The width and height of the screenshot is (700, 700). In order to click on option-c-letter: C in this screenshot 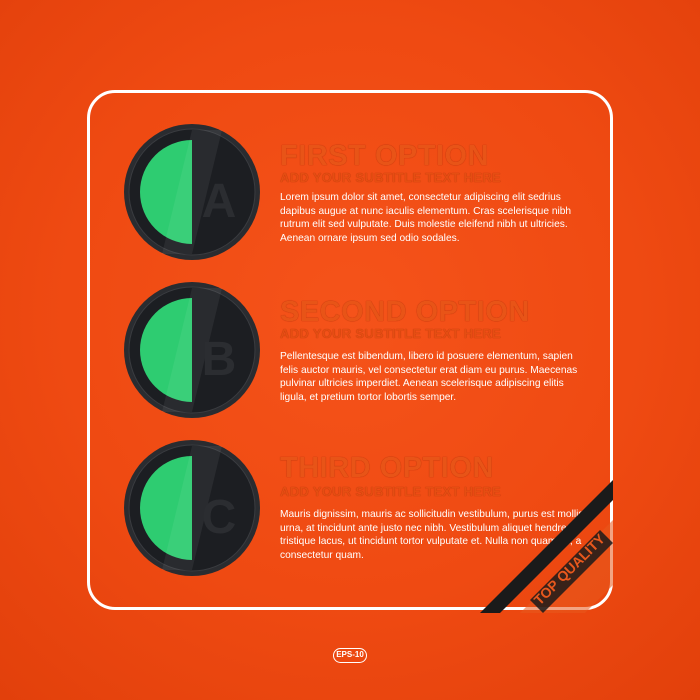, I will do `click(219, 517)`.